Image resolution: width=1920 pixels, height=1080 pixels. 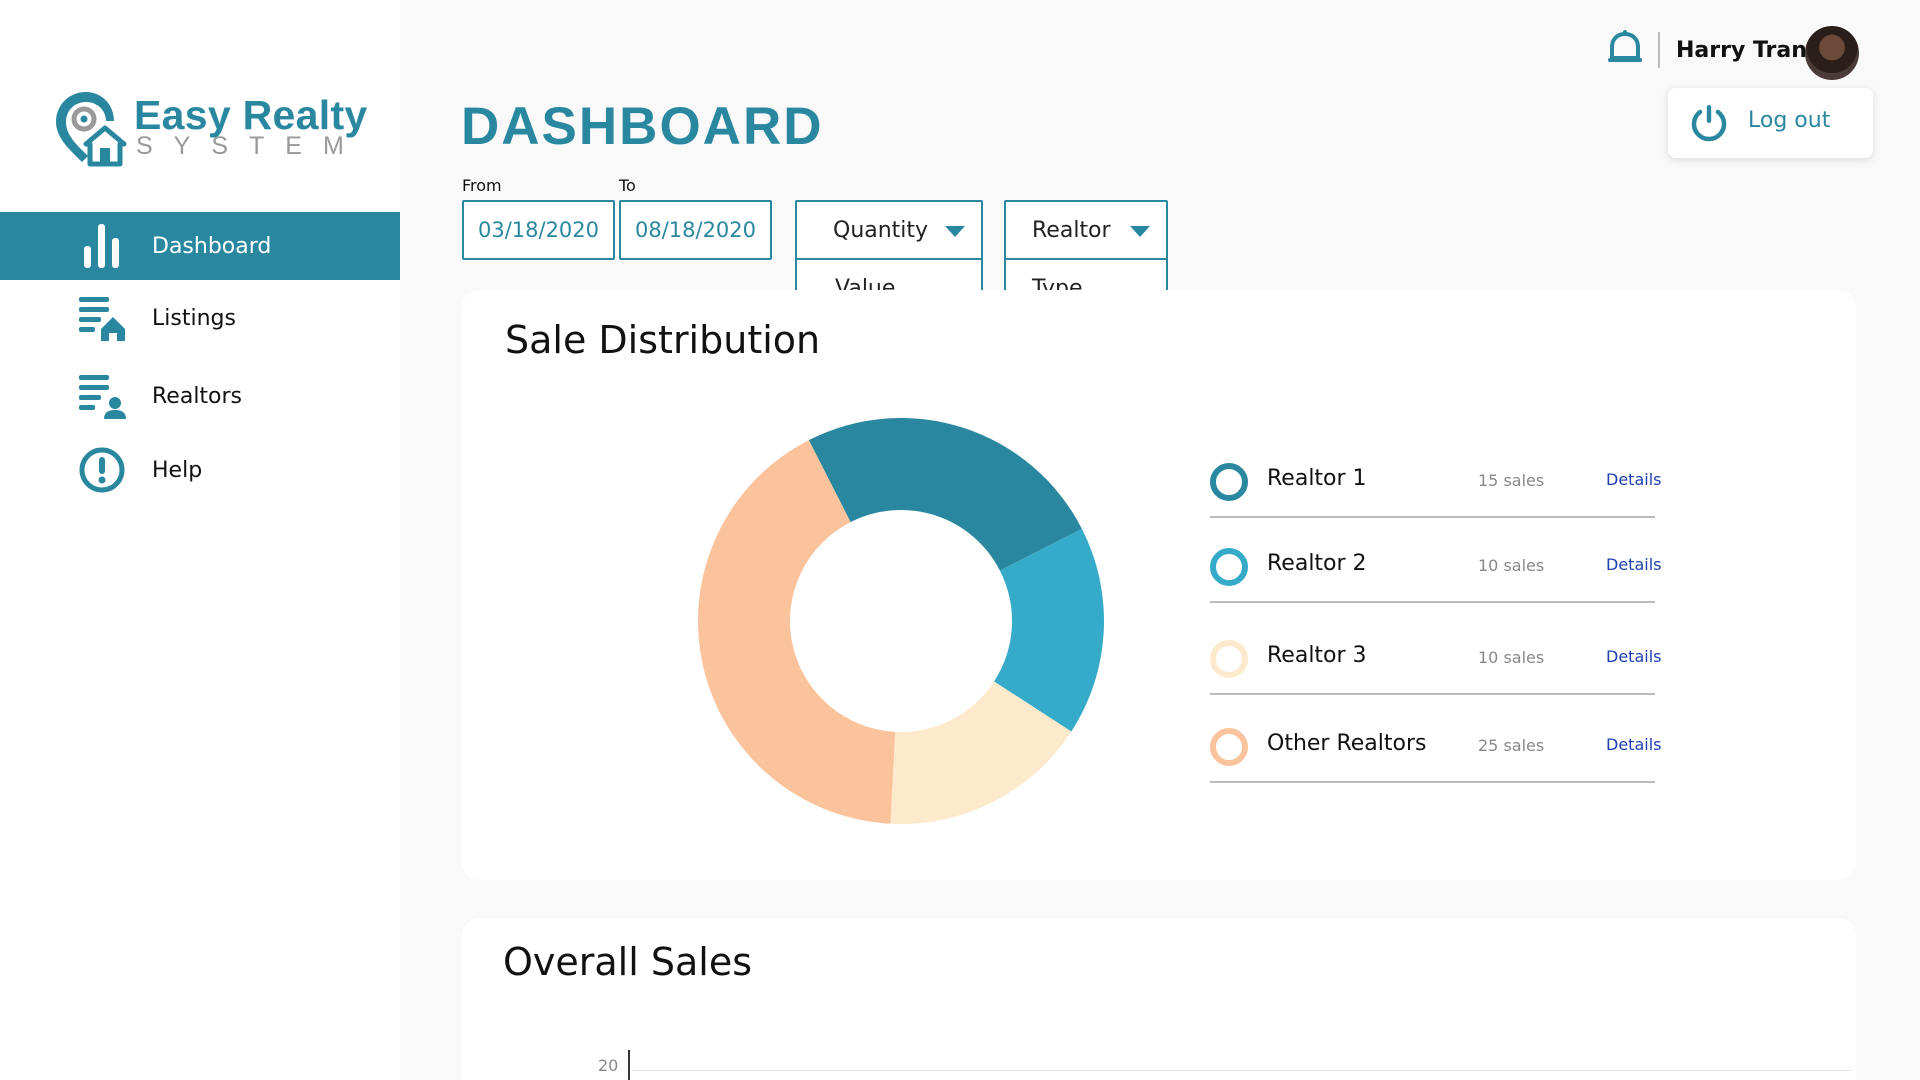 What do you see at coordinates (629, 1065) in the screenshot?
I see `y-axis-line` at bounding box center [629, 1065].